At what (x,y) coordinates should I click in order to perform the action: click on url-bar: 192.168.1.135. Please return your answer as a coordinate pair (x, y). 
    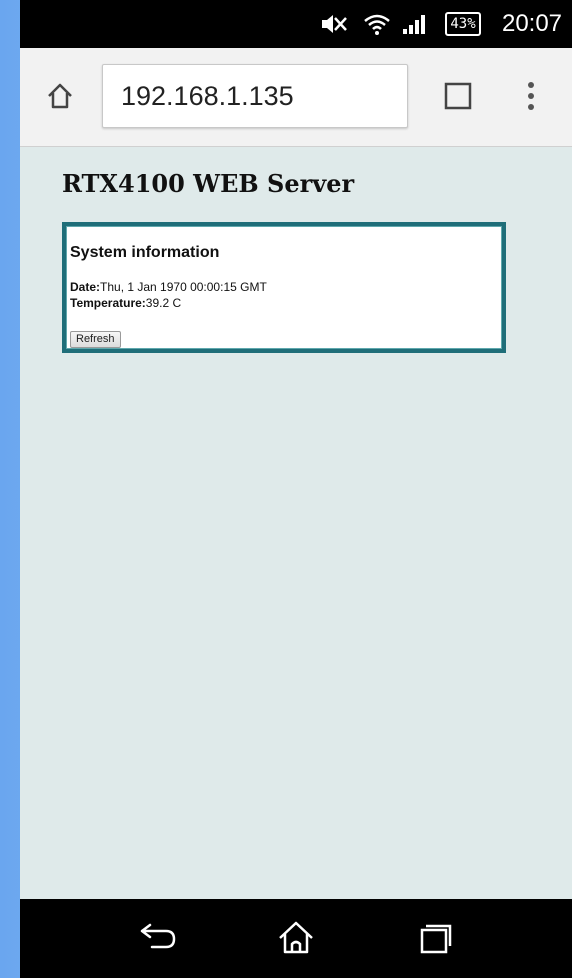
    Looking at the image, I should click on (255, 96).